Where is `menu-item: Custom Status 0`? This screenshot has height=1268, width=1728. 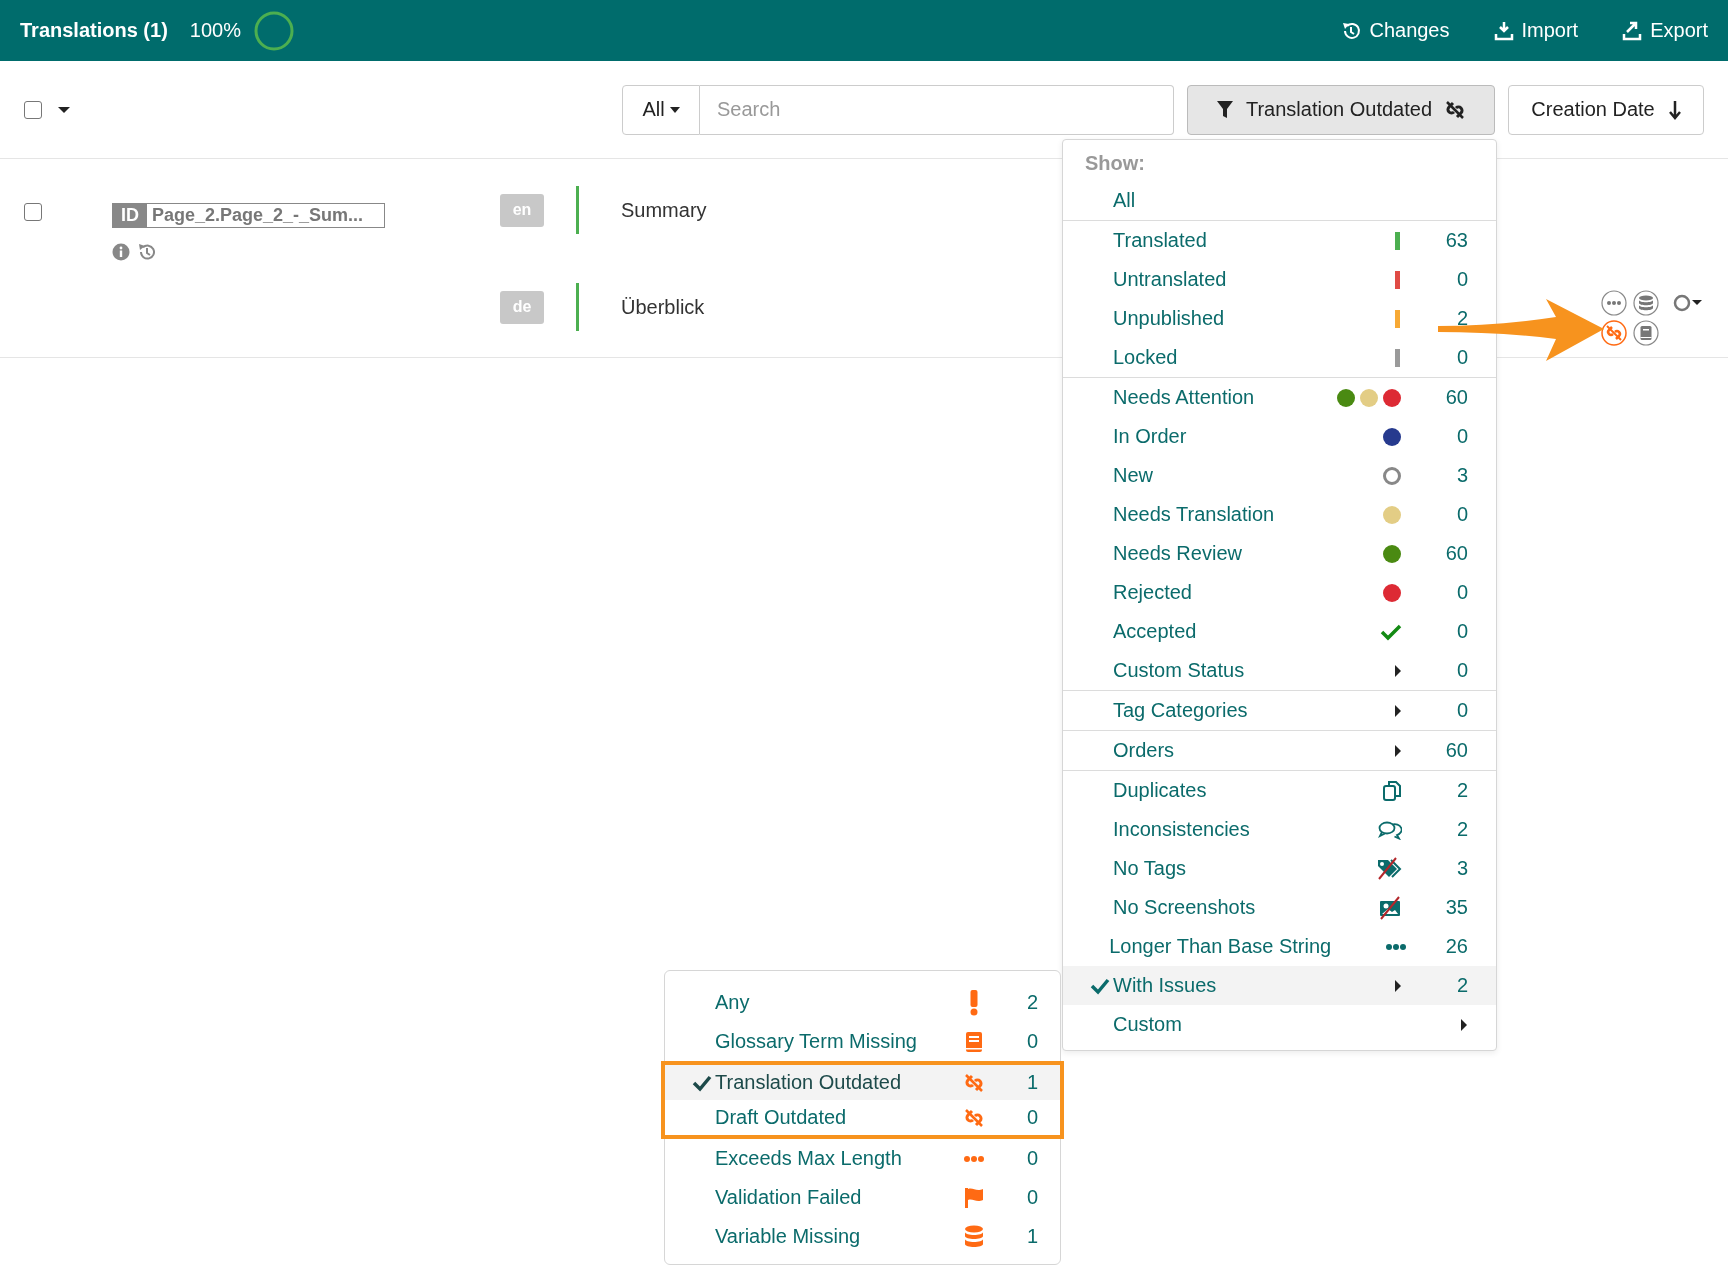 menu-item: Custom Status 0 is located at coordinates (1279, 670).